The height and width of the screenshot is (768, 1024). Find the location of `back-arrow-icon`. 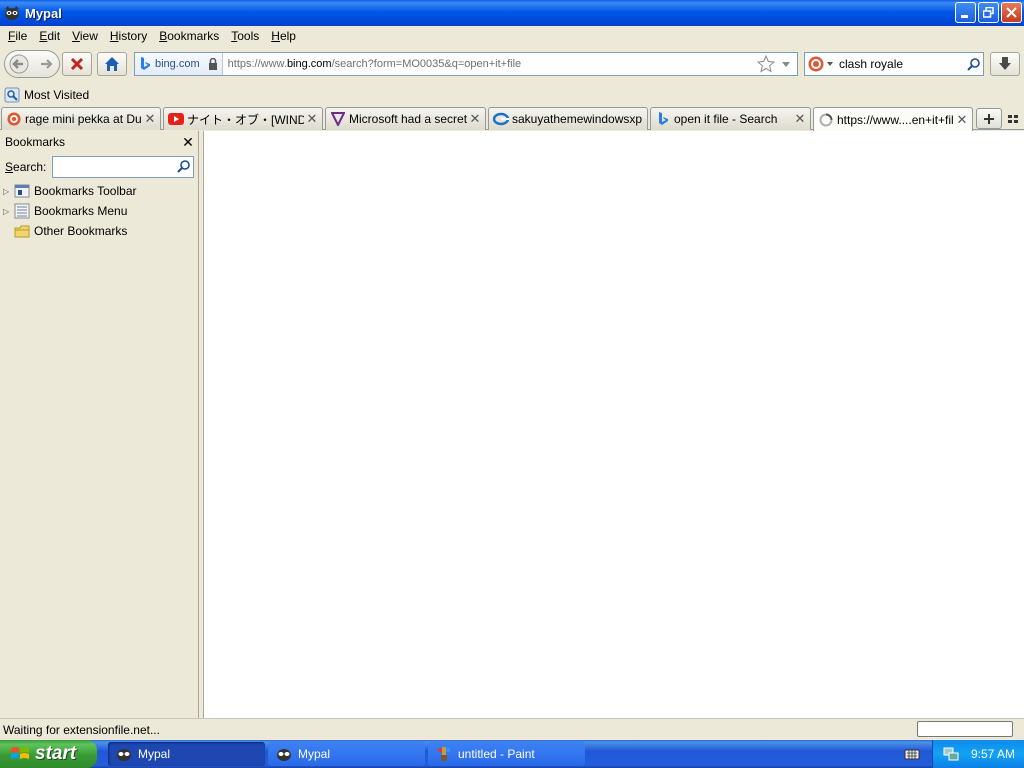

back-arrow-icon is located at coordinates (19, 64).